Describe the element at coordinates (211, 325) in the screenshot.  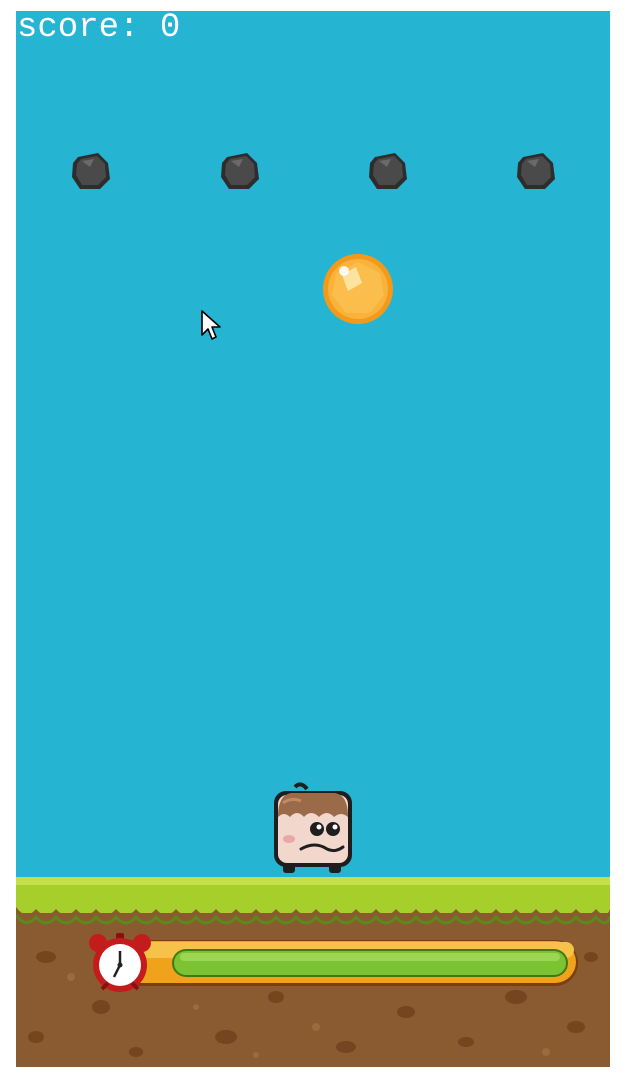
I see `mouse-pointer-icon` at that location.